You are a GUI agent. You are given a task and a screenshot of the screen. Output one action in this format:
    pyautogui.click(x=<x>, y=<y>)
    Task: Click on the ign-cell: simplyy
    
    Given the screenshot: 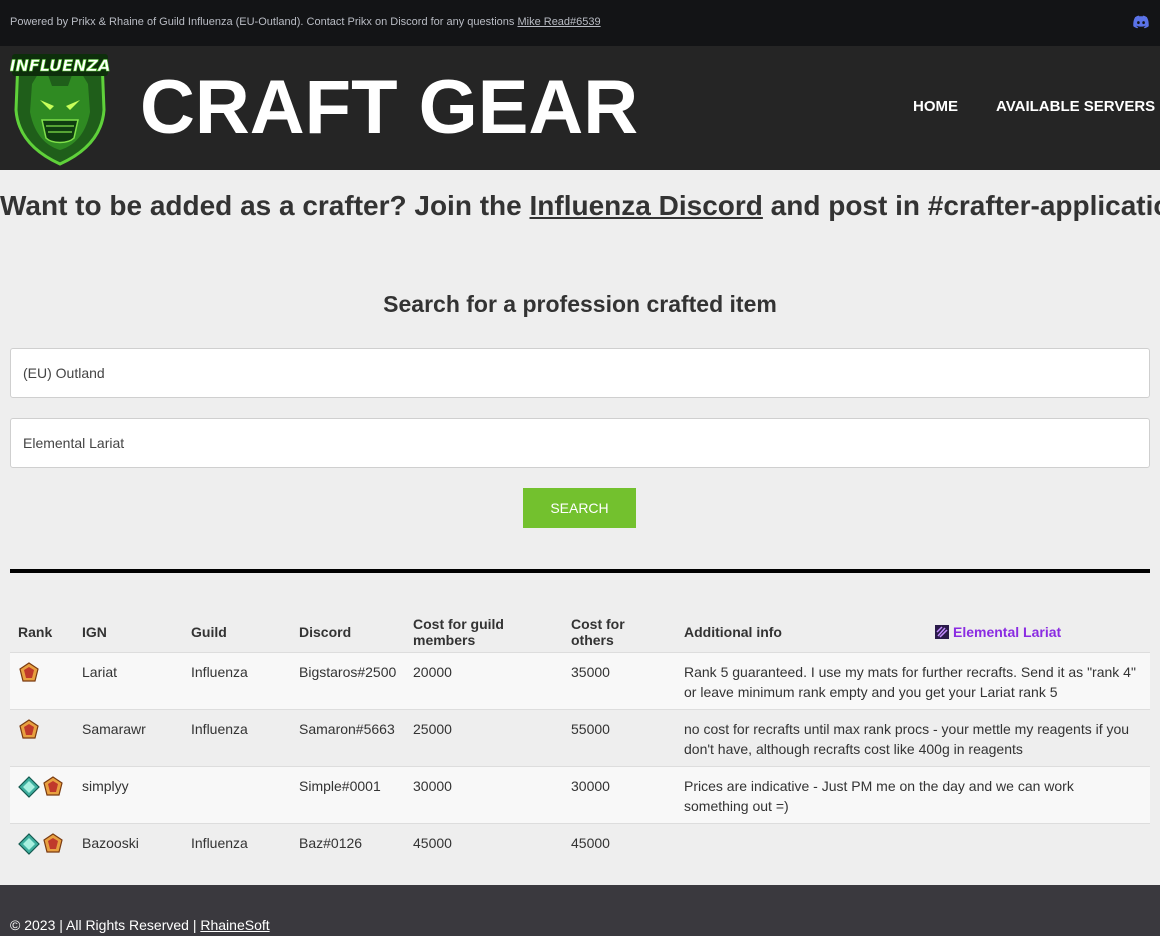 What is the action you would take?
    pyautogui.click(x=128, y=794)
    